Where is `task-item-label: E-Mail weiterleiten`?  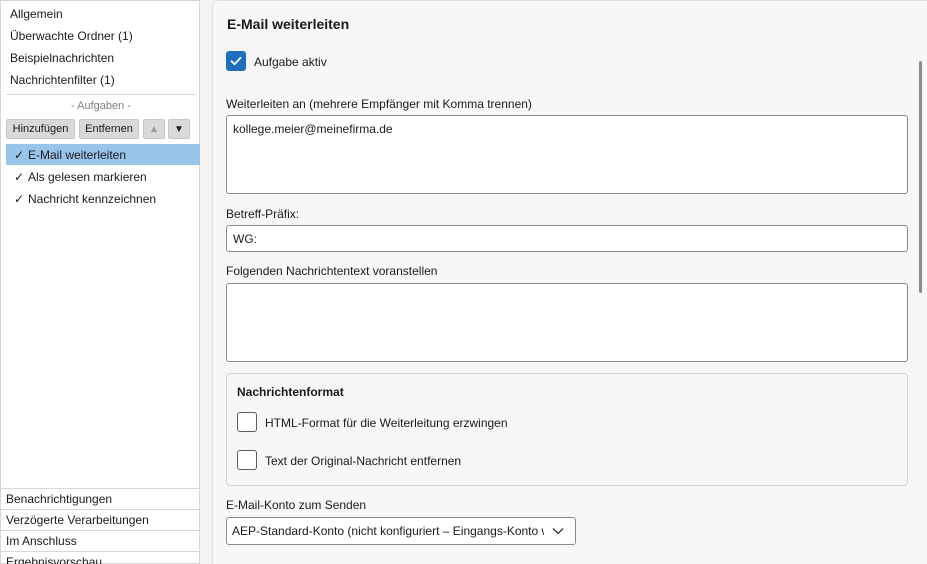
task-item-label: E-Mail weiterleiten is located at coordinates (77, 154).